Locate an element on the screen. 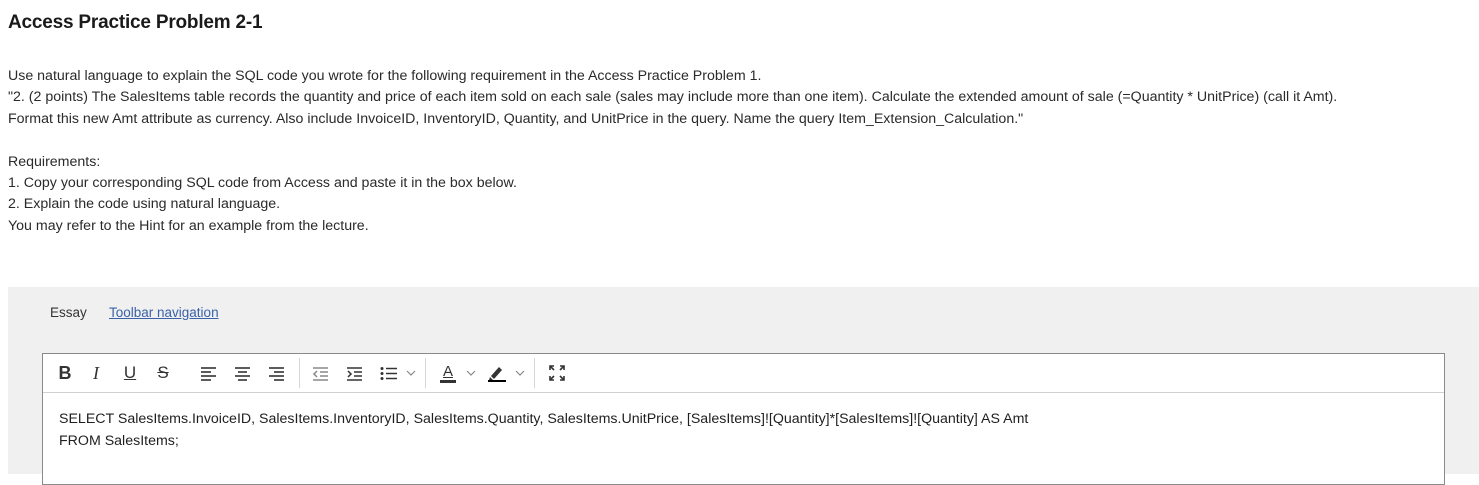 This screenshot has height=485, width=1479. italic-button: I is located at coordinates (96, 373).